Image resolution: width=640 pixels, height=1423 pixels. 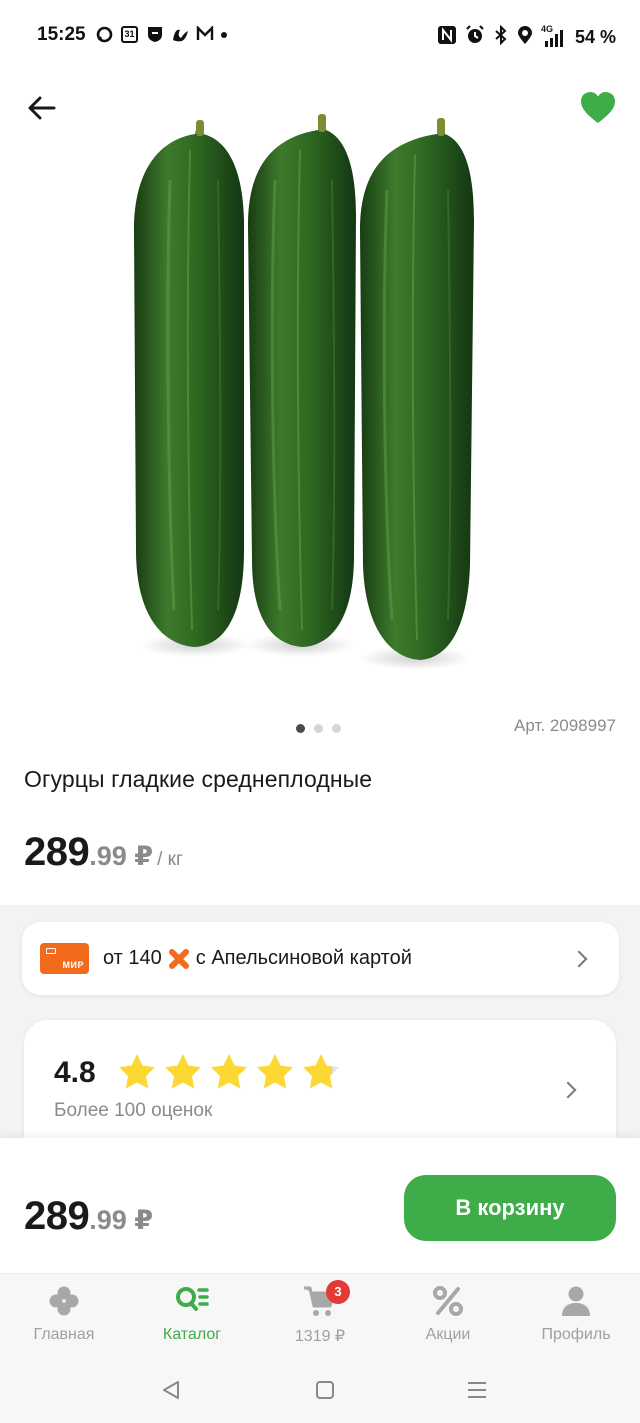 I want to click on heart-icon, so click(x=598, y=107).